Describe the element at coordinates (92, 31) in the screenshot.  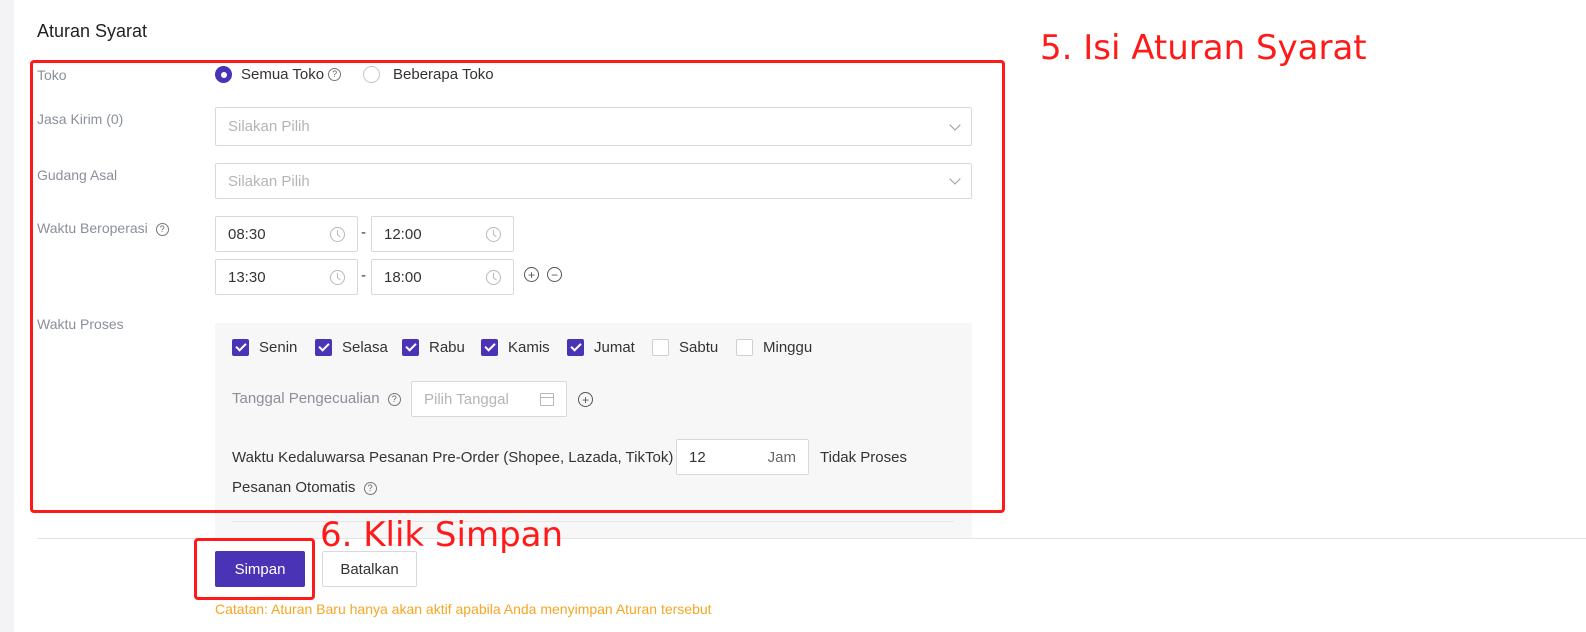
I see `section-title: Aturan Syarat` at that location.